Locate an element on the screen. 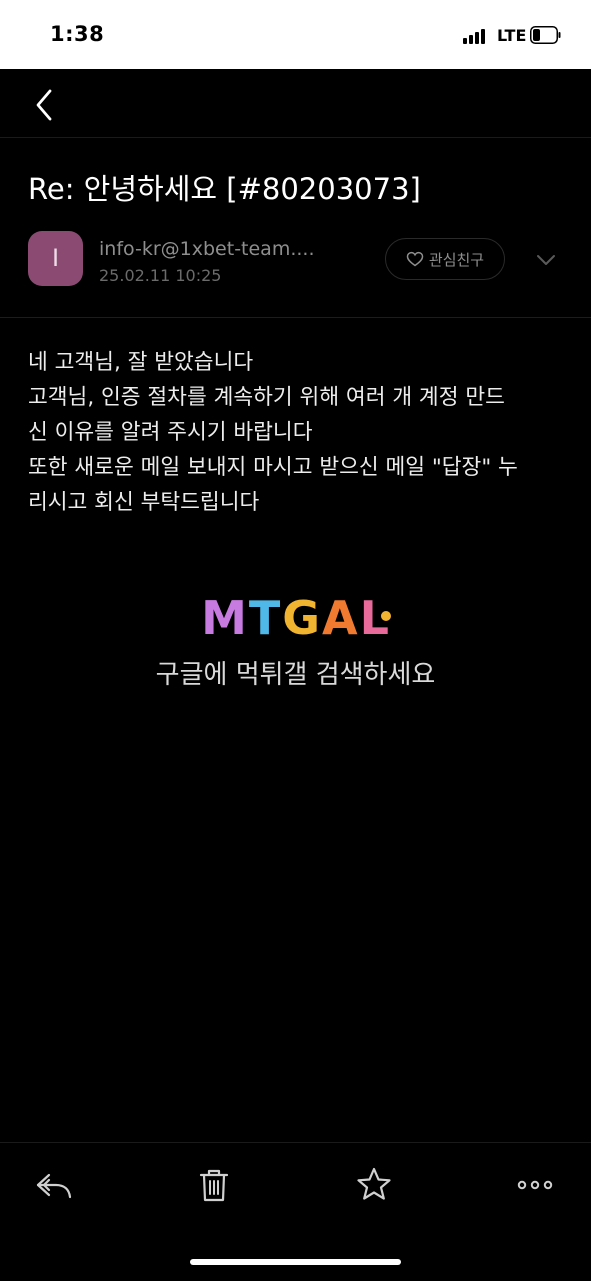 This screenshot has height=1281, width=591. heart-icon is located at coordinates (415, 259).